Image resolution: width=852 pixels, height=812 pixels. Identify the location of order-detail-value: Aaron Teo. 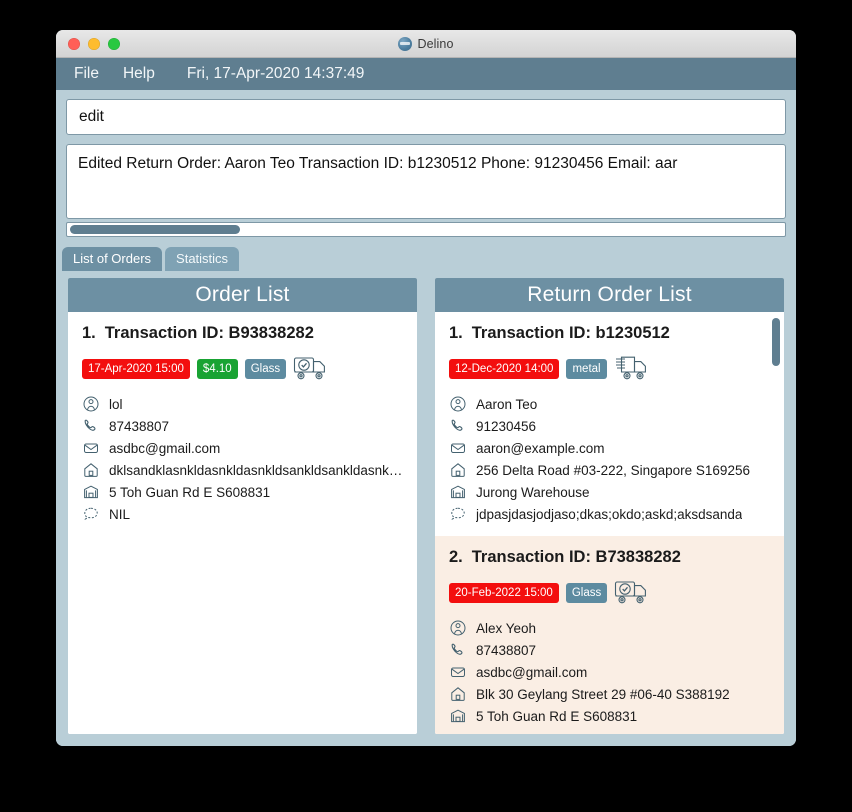
(507, 404).